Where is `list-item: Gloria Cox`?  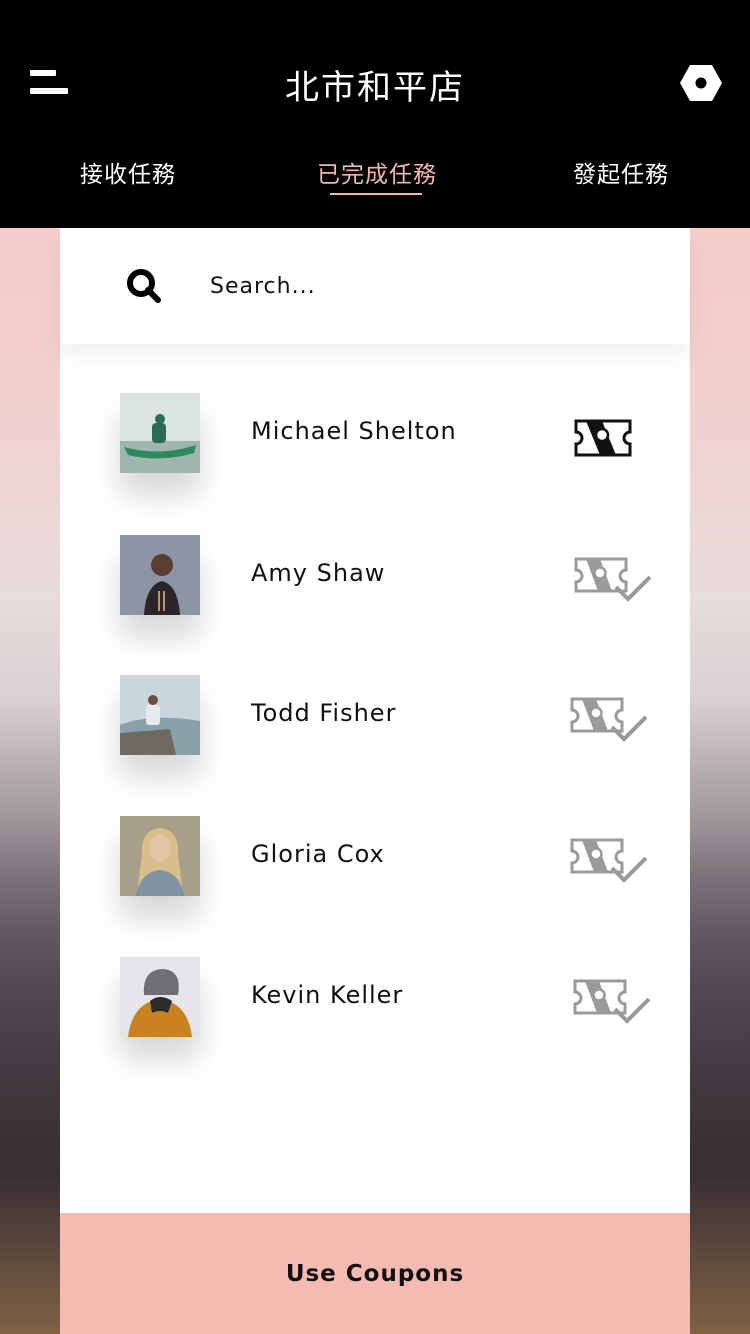
list-item: Gloria Cox is located at coordinates (375, 866).